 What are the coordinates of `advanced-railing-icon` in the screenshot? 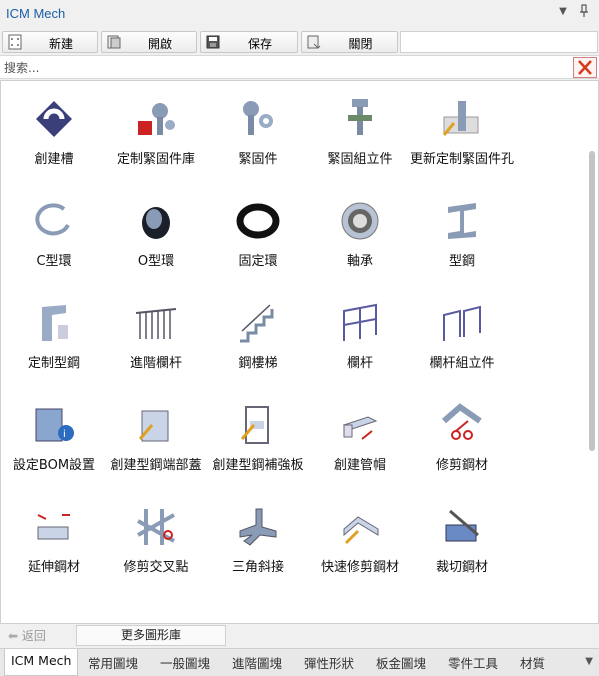 It's located at (156, 323).